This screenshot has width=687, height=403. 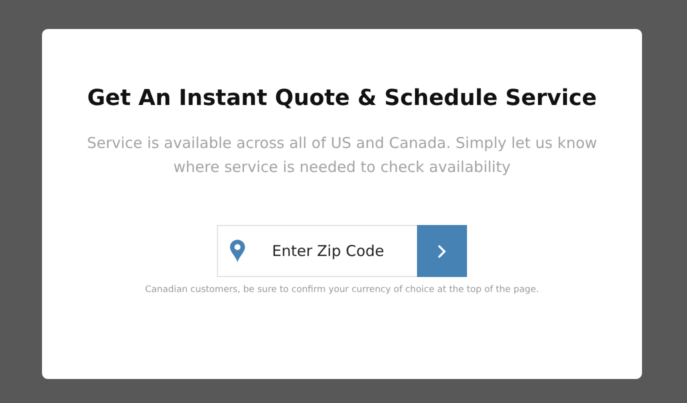 I want to click on chevron-right-icon, so click(x=442, y=251).